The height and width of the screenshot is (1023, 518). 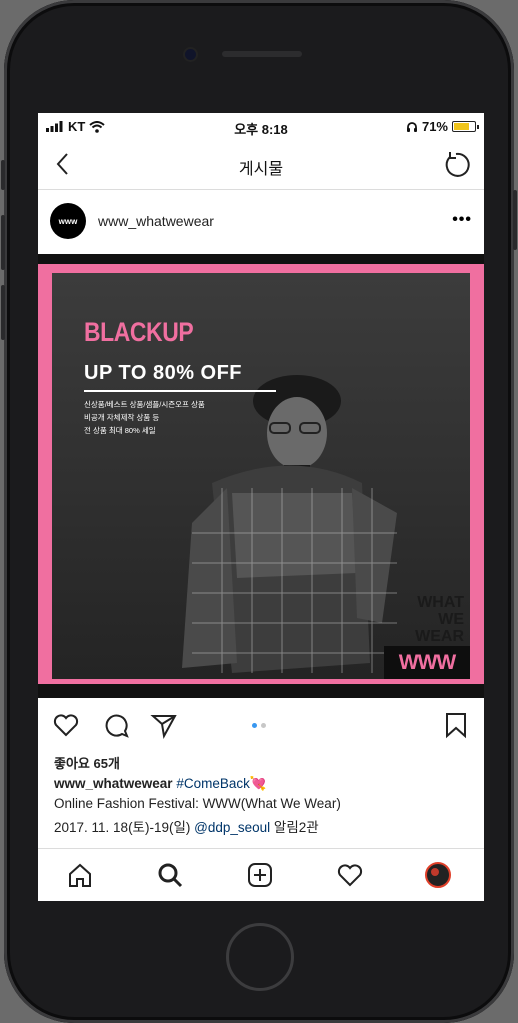 I want to click on ellipsis-icon: •••, so click(x=462, y=220).